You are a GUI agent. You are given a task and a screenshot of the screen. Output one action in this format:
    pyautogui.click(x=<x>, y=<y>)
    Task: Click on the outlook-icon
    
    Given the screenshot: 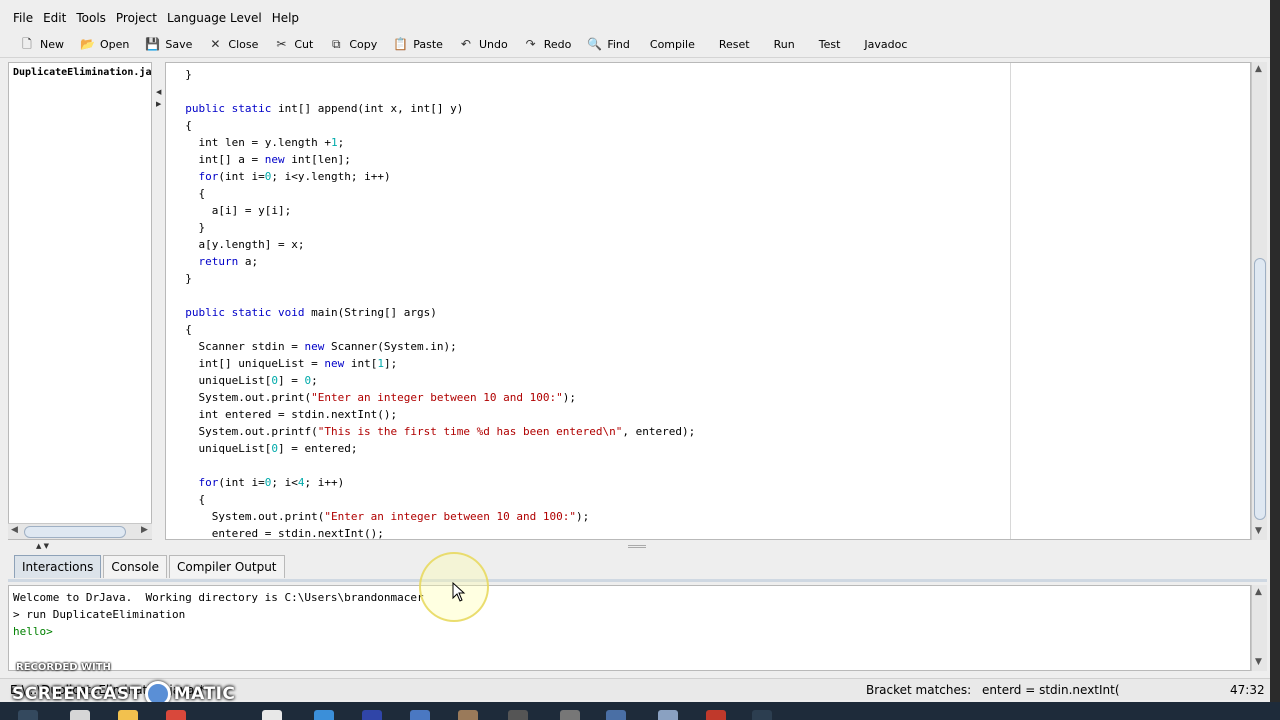 What is the action you would take?
    pyautogui.click(x=420, y=715)
    